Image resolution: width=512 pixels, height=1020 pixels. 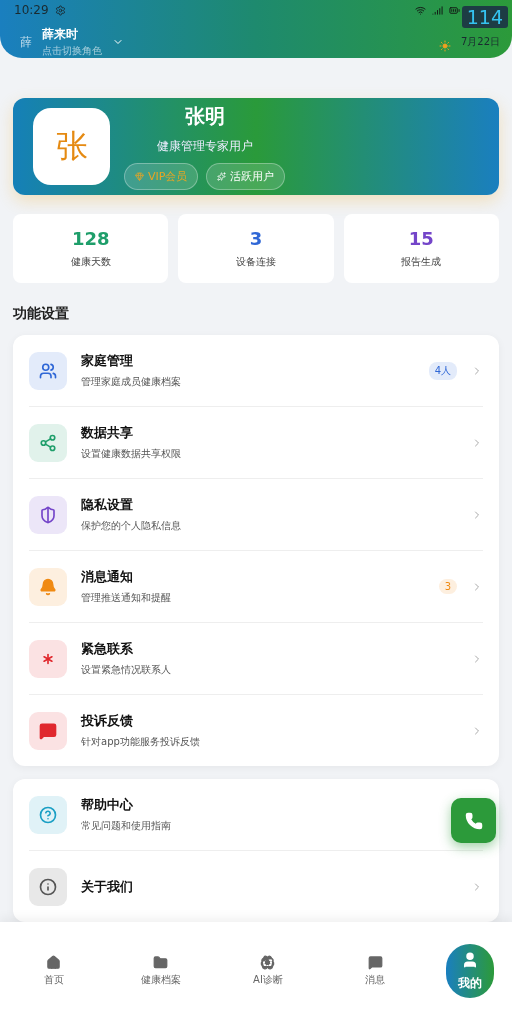 I want to click on section-title: 功能设置, so click(x=41, y=314).